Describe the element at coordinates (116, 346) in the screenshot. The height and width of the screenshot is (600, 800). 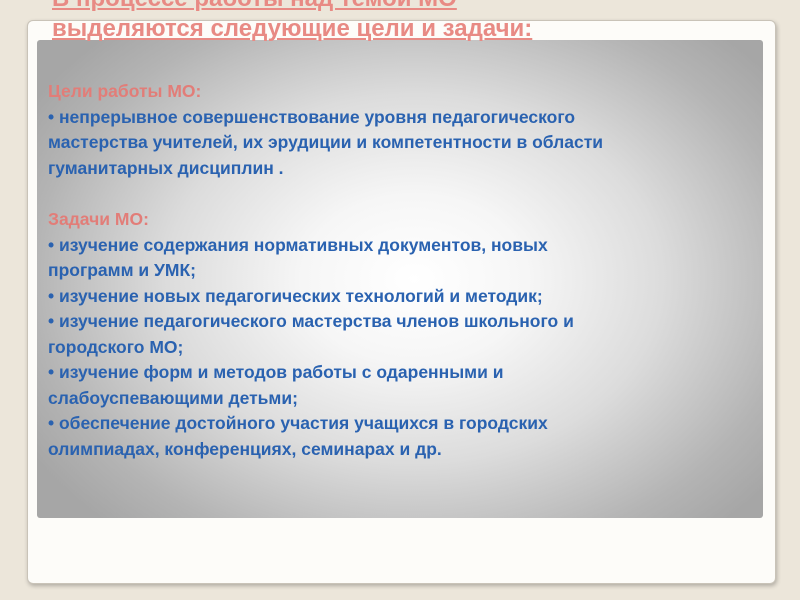
I see `tasks-line-5: городского МО;` at that location.